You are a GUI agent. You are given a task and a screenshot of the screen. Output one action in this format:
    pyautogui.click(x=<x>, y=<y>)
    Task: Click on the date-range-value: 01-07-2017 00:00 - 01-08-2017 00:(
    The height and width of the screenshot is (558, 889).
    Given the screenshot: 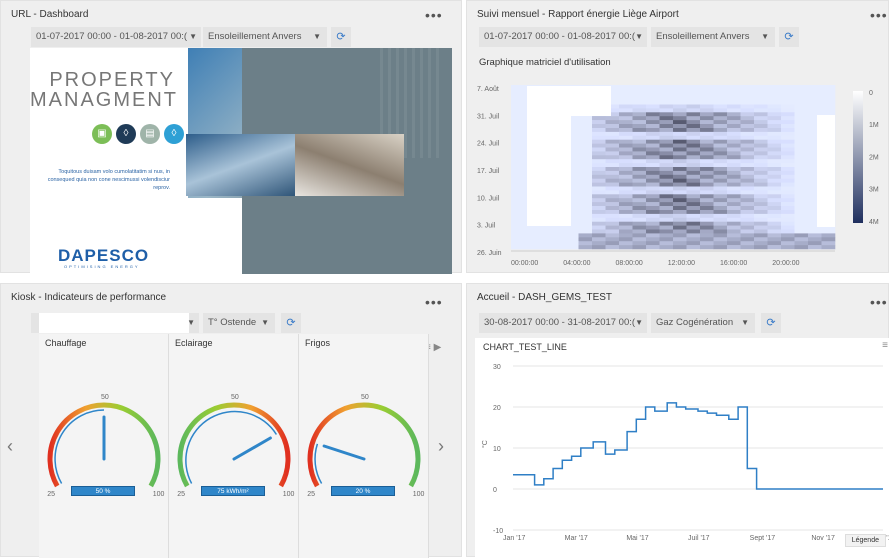 What is the action you would take?
    pyautogui.click(x=112, y=36)
    